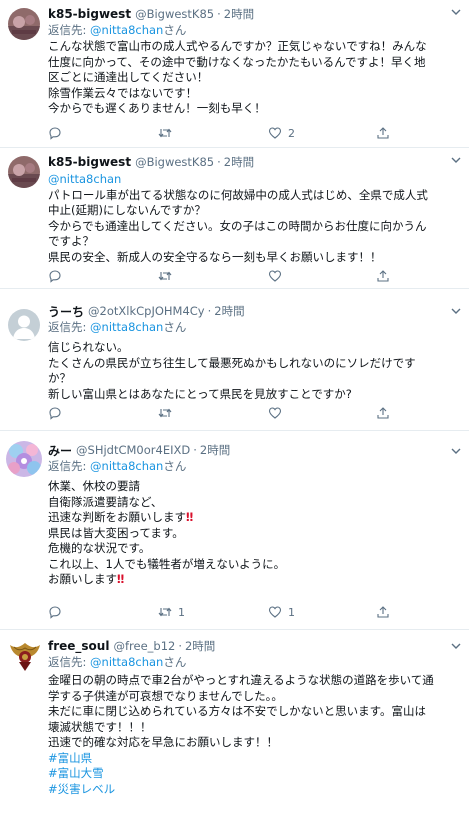 The height and width of the screenshot is (832, 469). I want to click on tweet-text-line: か？, so click(59, 378).